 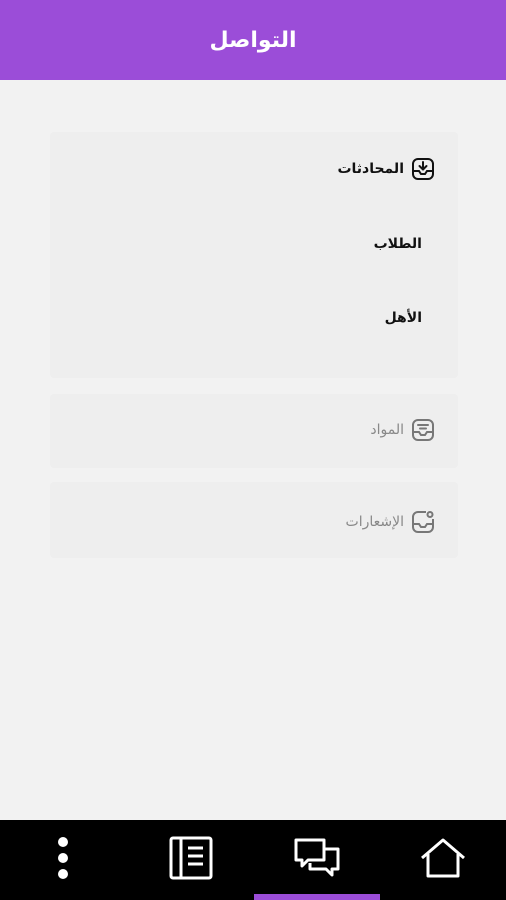 What do you see at coordinates (398, 244) in the screenshot?
I see `sub-item-students: الطلاب` at bounding box center [398, 244].